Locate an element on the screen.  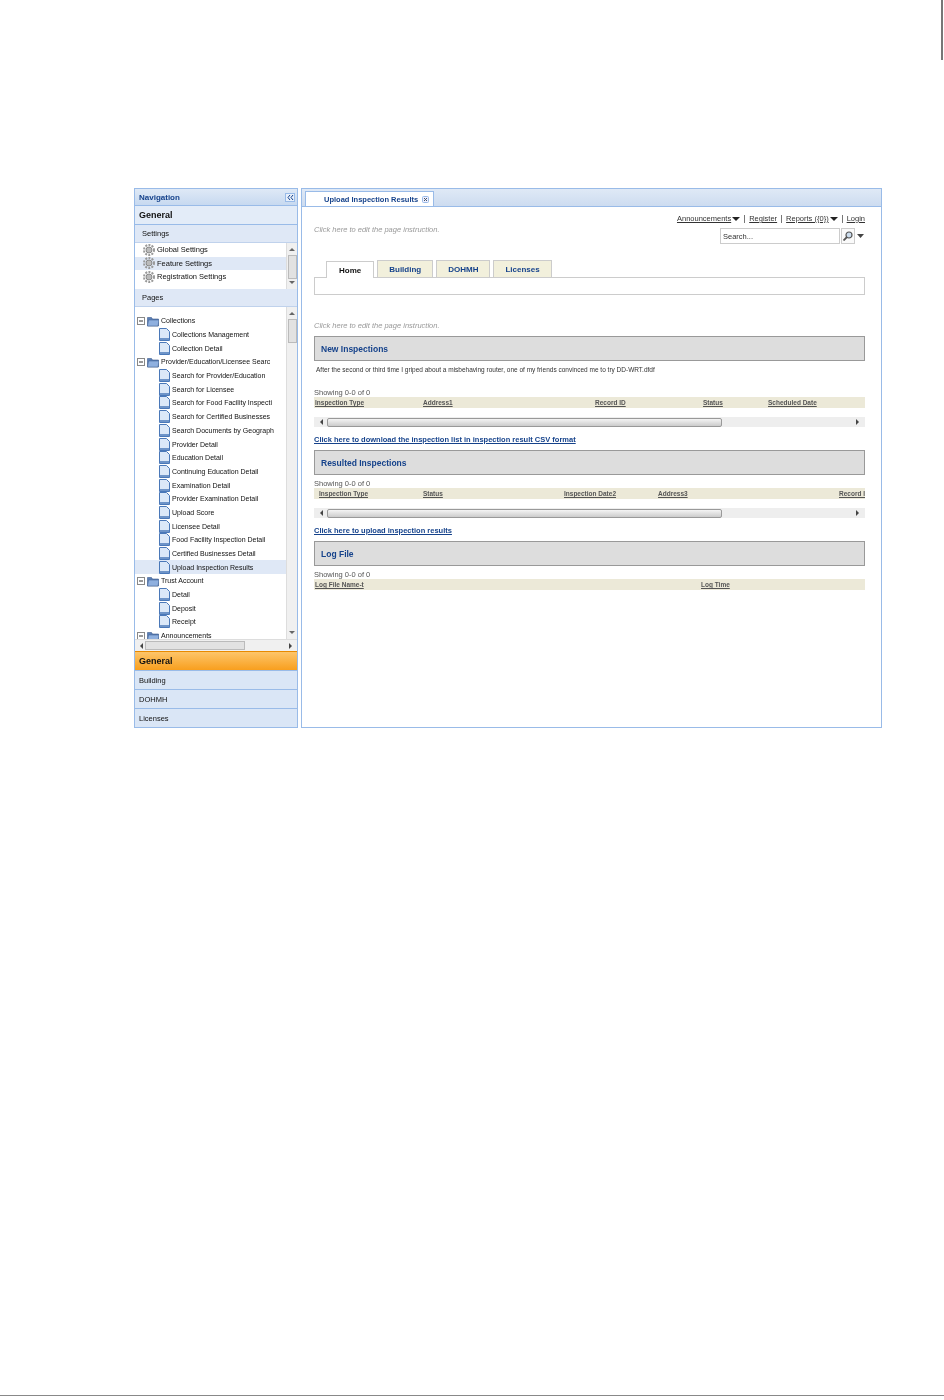
search-button is located at coordinates (848, 236).